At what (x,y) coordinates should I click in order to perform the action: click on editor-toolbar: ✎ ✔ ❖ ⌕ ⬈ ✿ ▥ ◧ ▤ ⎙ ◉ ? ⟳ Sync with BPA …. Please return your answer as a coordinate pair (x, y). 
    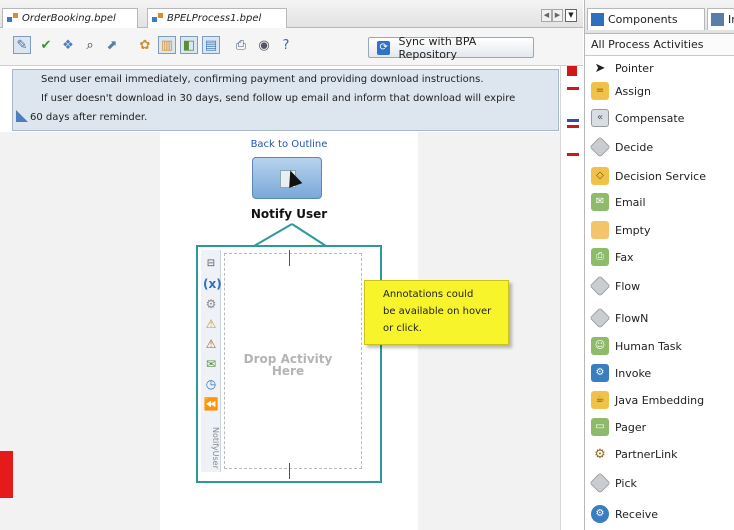
    Looking at the image, I should click on (291, 47).